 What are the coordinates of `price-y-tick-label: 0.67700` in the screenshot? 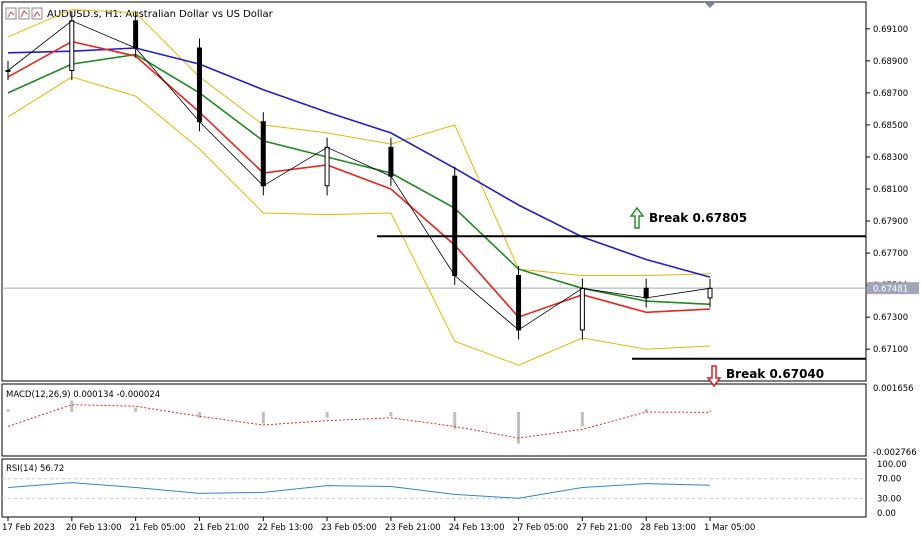 It's located at (890, 254).